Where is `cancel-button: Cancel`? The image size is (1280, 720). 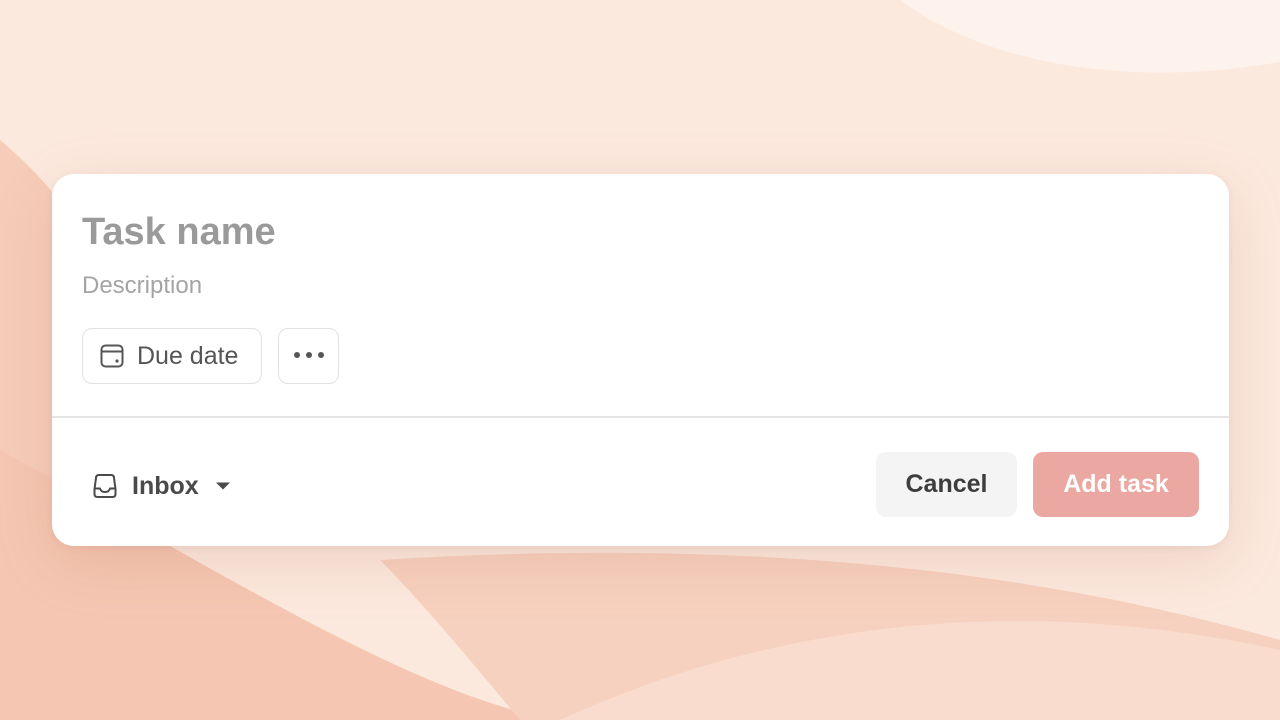
cancel-button: Cancel is located at coordinates (946, 484).